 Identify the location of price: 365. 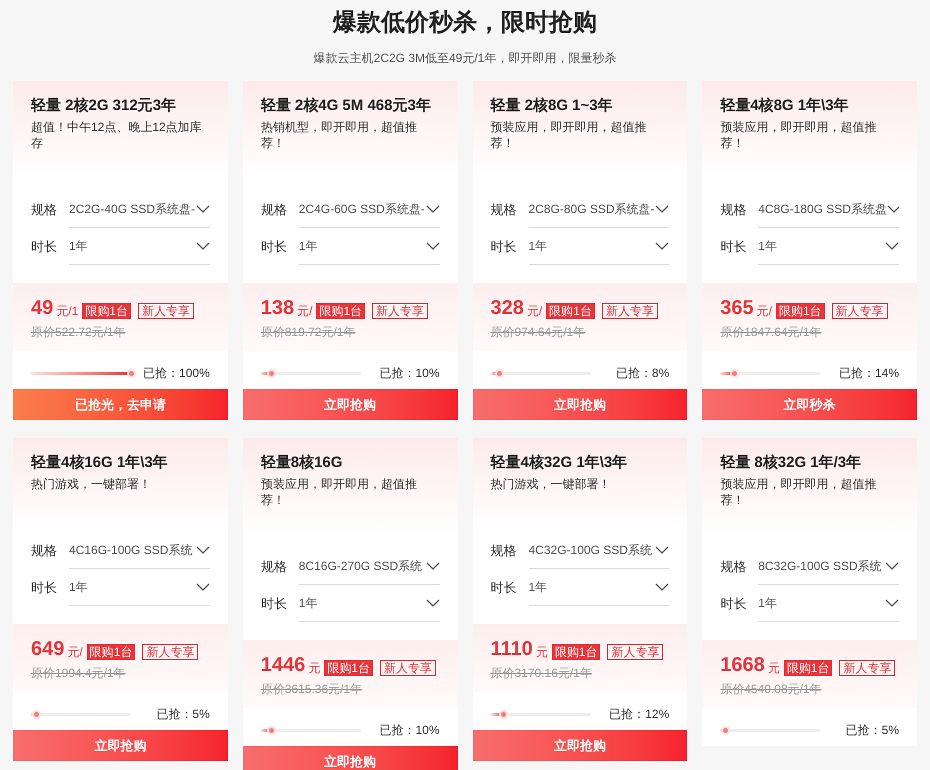
(737, 308).